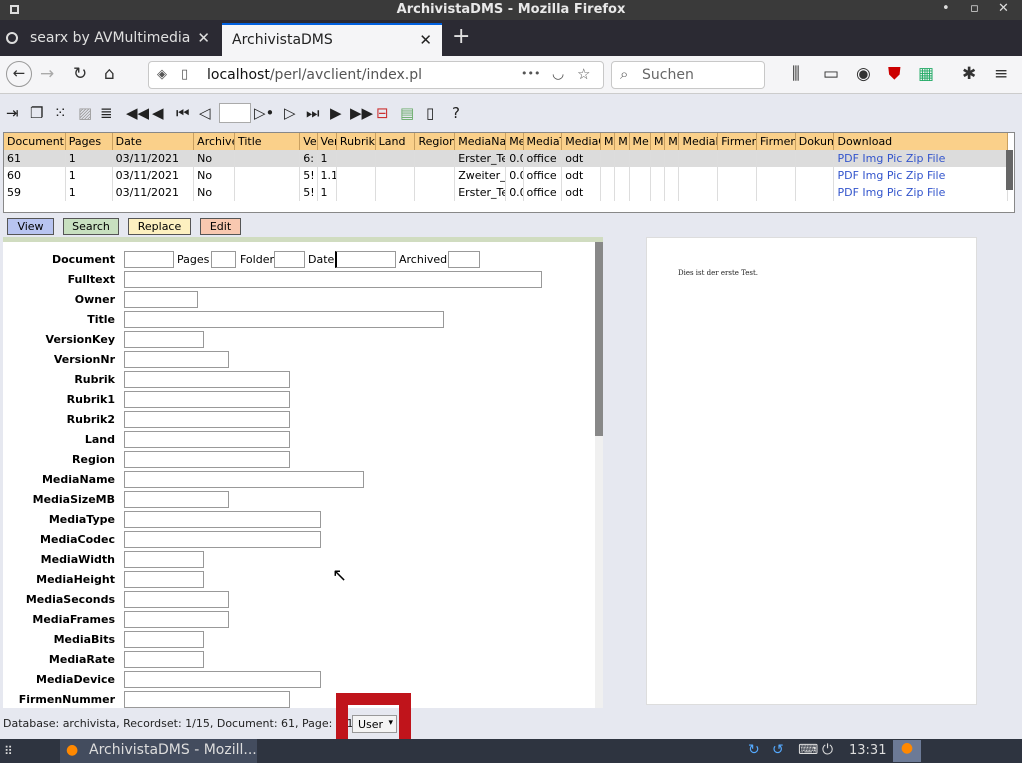 This screenshot has height=763, width=1022. What do you see at coordinates (688, 75) in the screenshot?
I see `search-input: ⌕ Suchen` at bounding box center [688, 75].